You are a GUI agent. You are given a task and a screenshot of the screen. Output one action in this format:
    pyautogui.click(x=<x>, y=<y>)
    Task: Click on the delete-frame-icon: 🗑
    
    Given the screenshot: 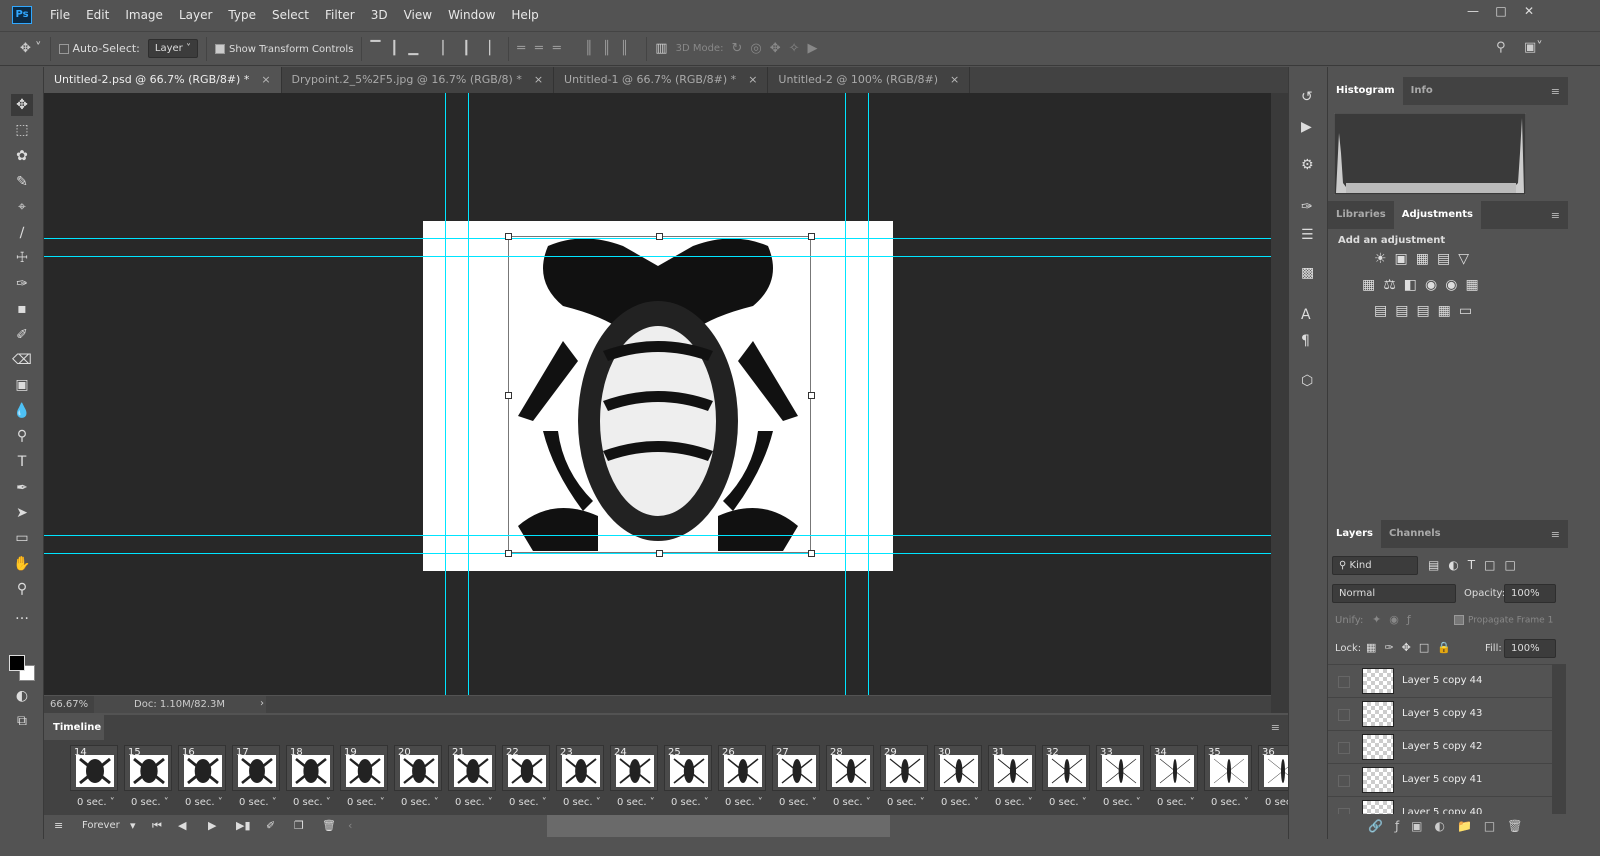 What is the action you would take?
    pyautogui.click(x=329, y=825)
    